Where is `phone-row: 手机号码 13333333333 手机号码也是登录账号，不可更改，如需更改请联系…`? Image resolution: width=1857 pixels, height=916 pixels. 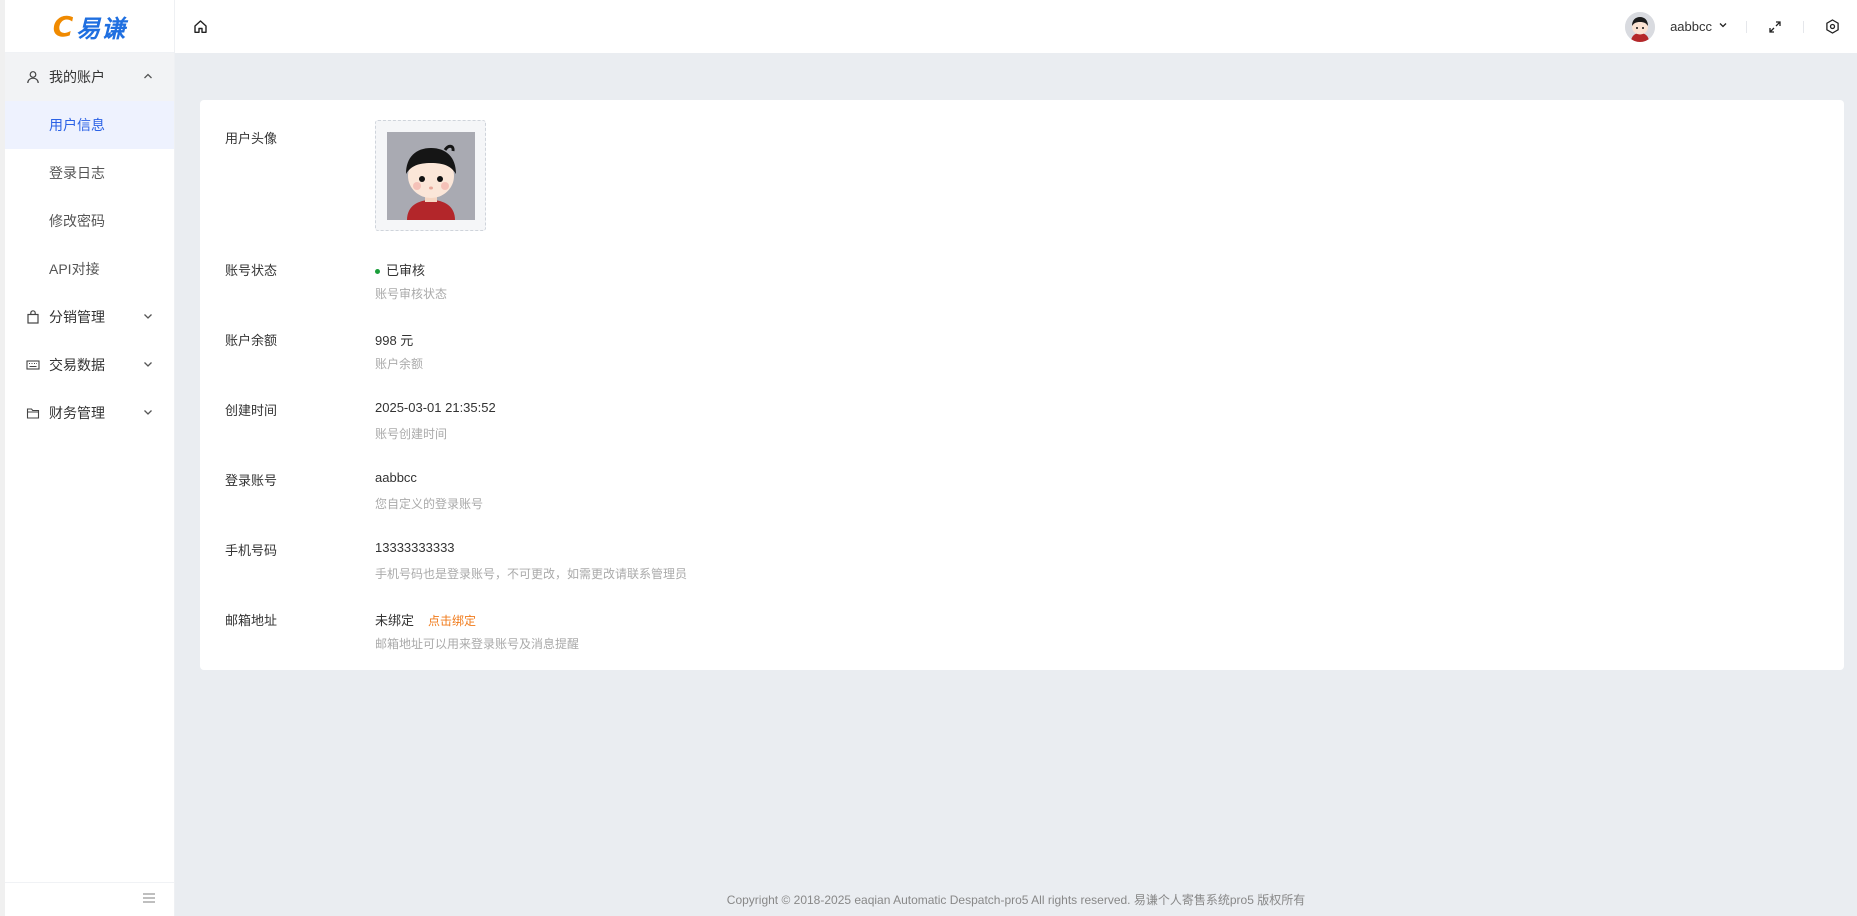 phone-row: 手机号码 13333333333 手机号码也是登录账号，不可更改，如需更改请联系… is located at coordinates (1022, 565).